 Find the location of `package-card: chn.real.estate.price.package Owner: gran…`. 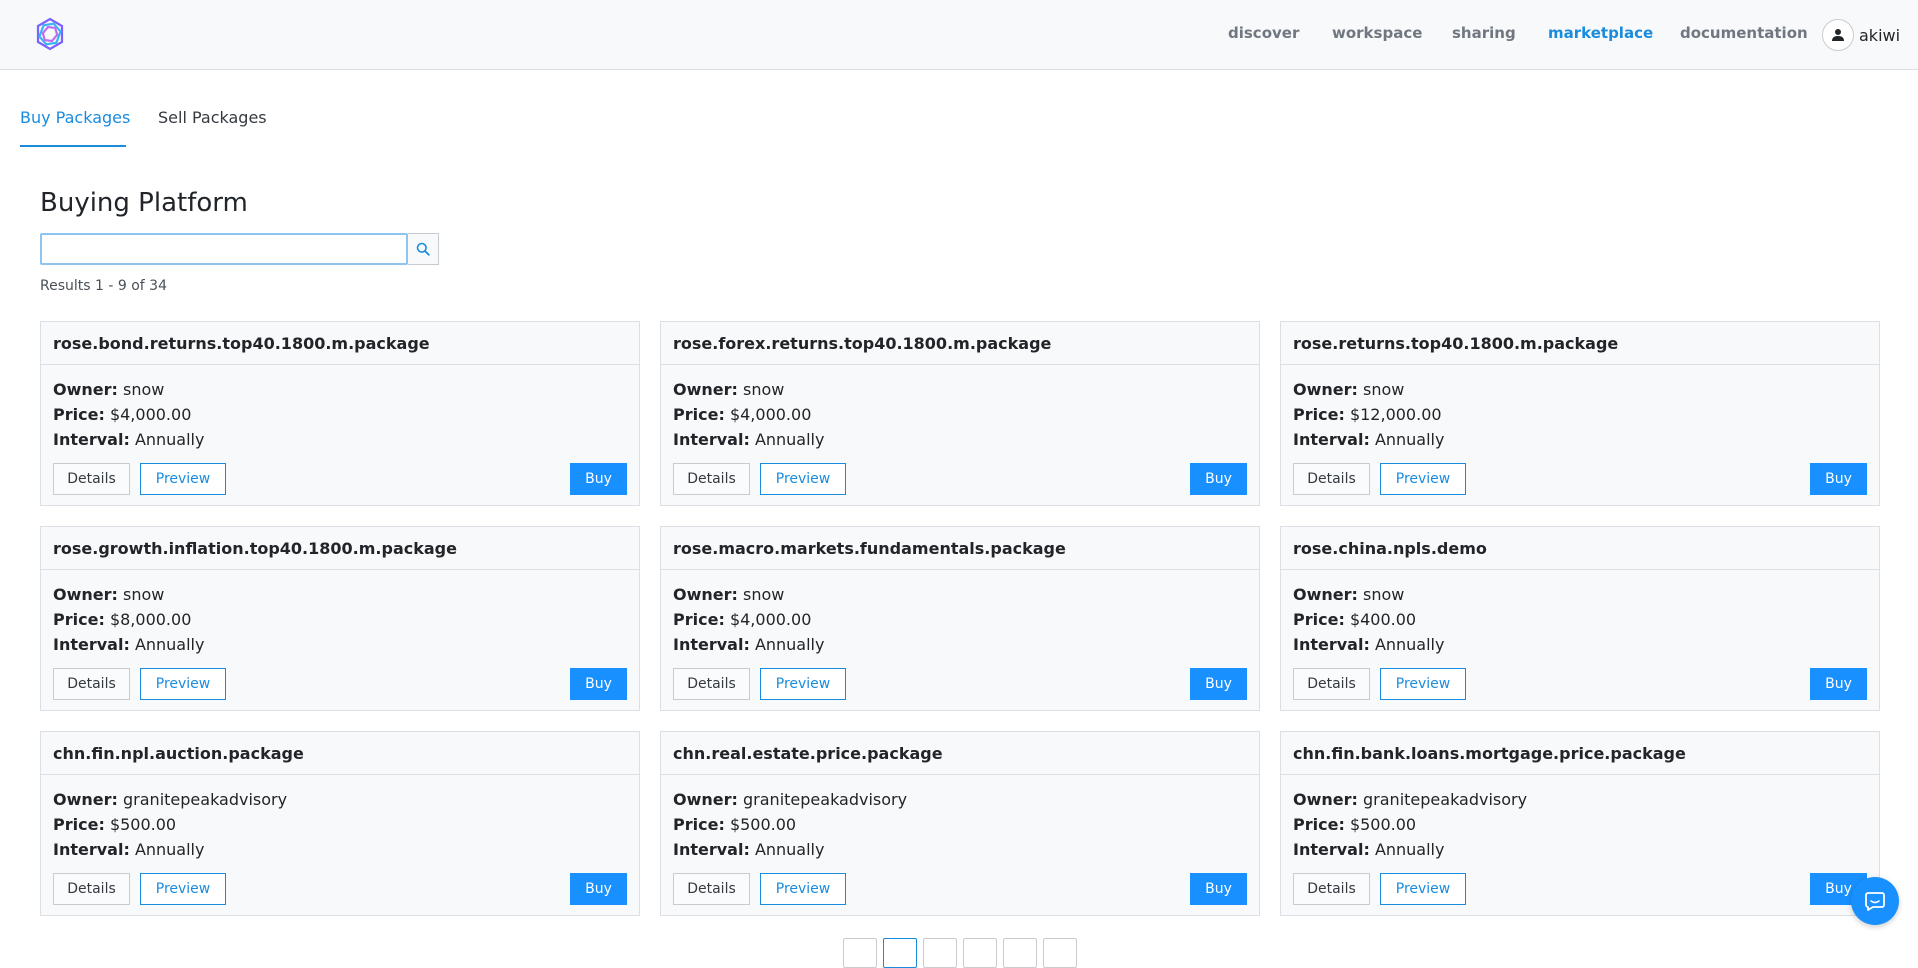

package-card: chn.real.estate.price.package Owner: gran… is located at coordinates (960, 823).